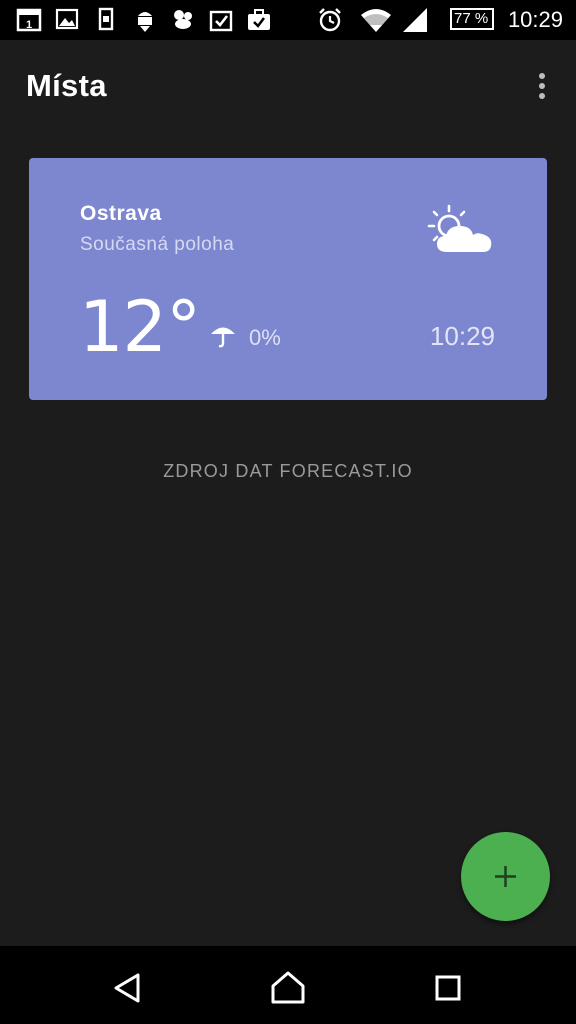 This screenshot has height=1024, width=576. What do you see at coordinates (121, 213) in the screenshot?
I see `city-name: Ostrava` at bounding box center [121, 213].